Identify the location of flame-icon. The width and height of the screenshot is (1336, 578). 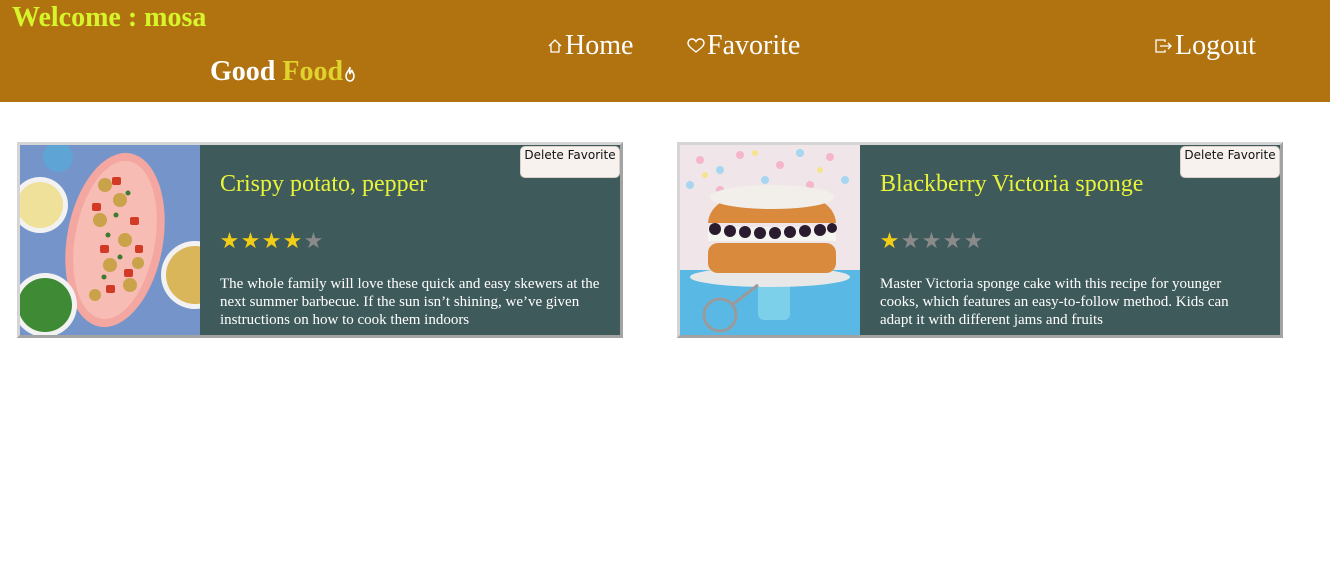
(350, 74).